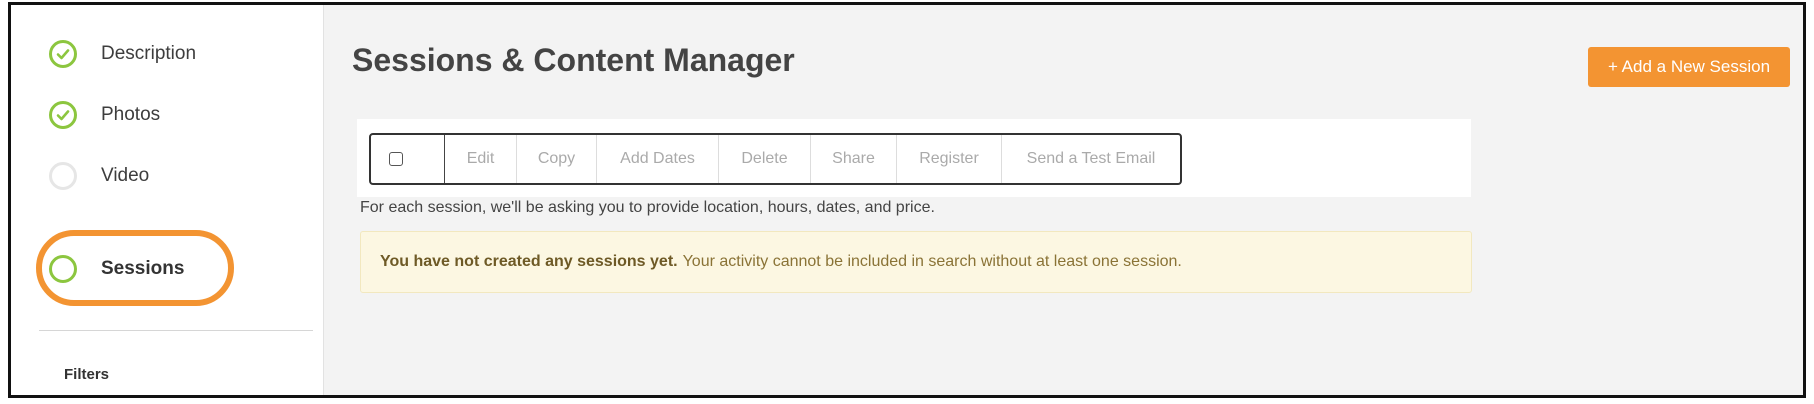 The image size is (1814, 404). What do you see at coordinates (1689, 67) in the screenshot?
I see `add-new-session-button: + Add a New Session` at bounding box center [1689, 67].